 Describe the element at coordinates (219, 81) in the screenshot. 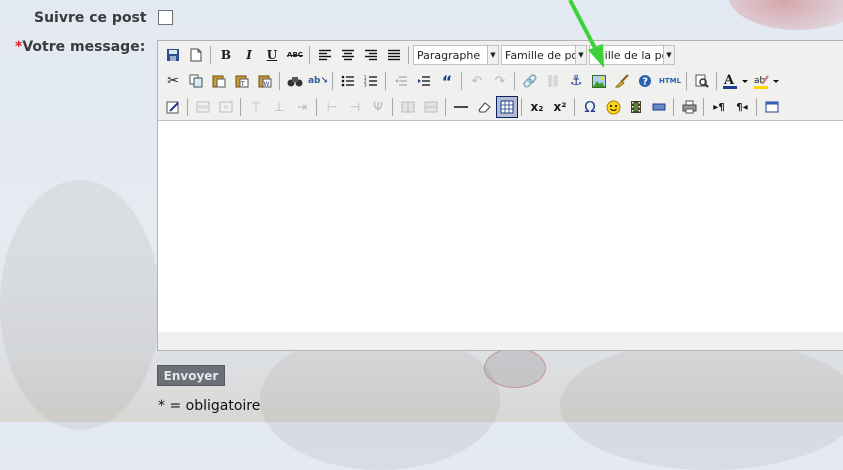

I see `paste-button` at that location.